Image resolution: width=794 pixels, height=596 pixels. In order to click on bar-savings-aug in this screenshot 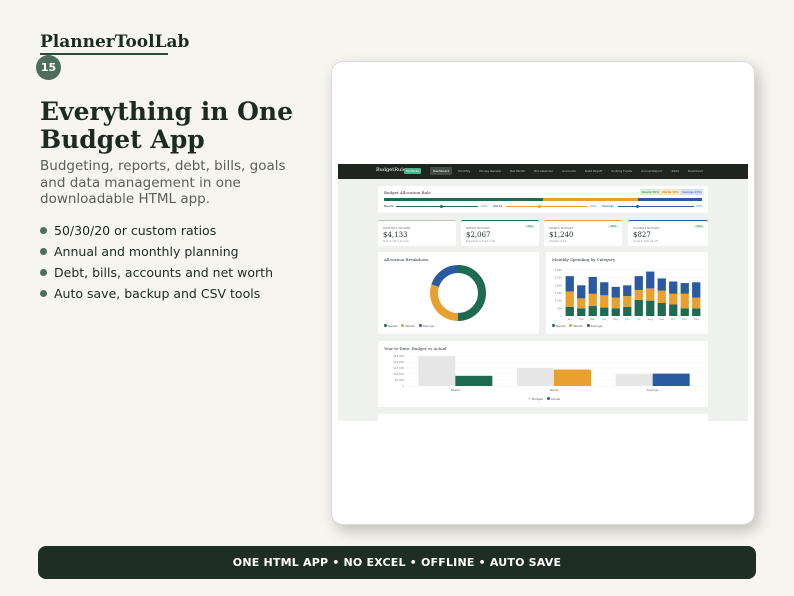, I will do `click(650, 280)`.